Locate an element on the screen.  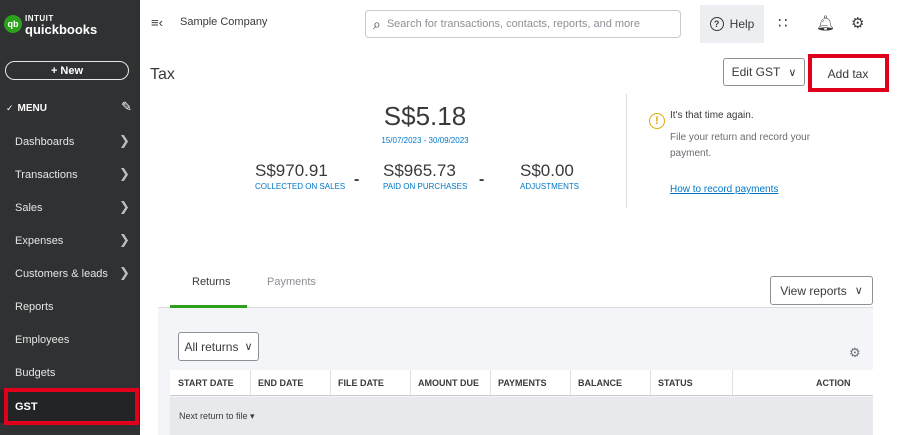
col-amount-due: AMOUNT DUE is located at coordinates (448, 383).